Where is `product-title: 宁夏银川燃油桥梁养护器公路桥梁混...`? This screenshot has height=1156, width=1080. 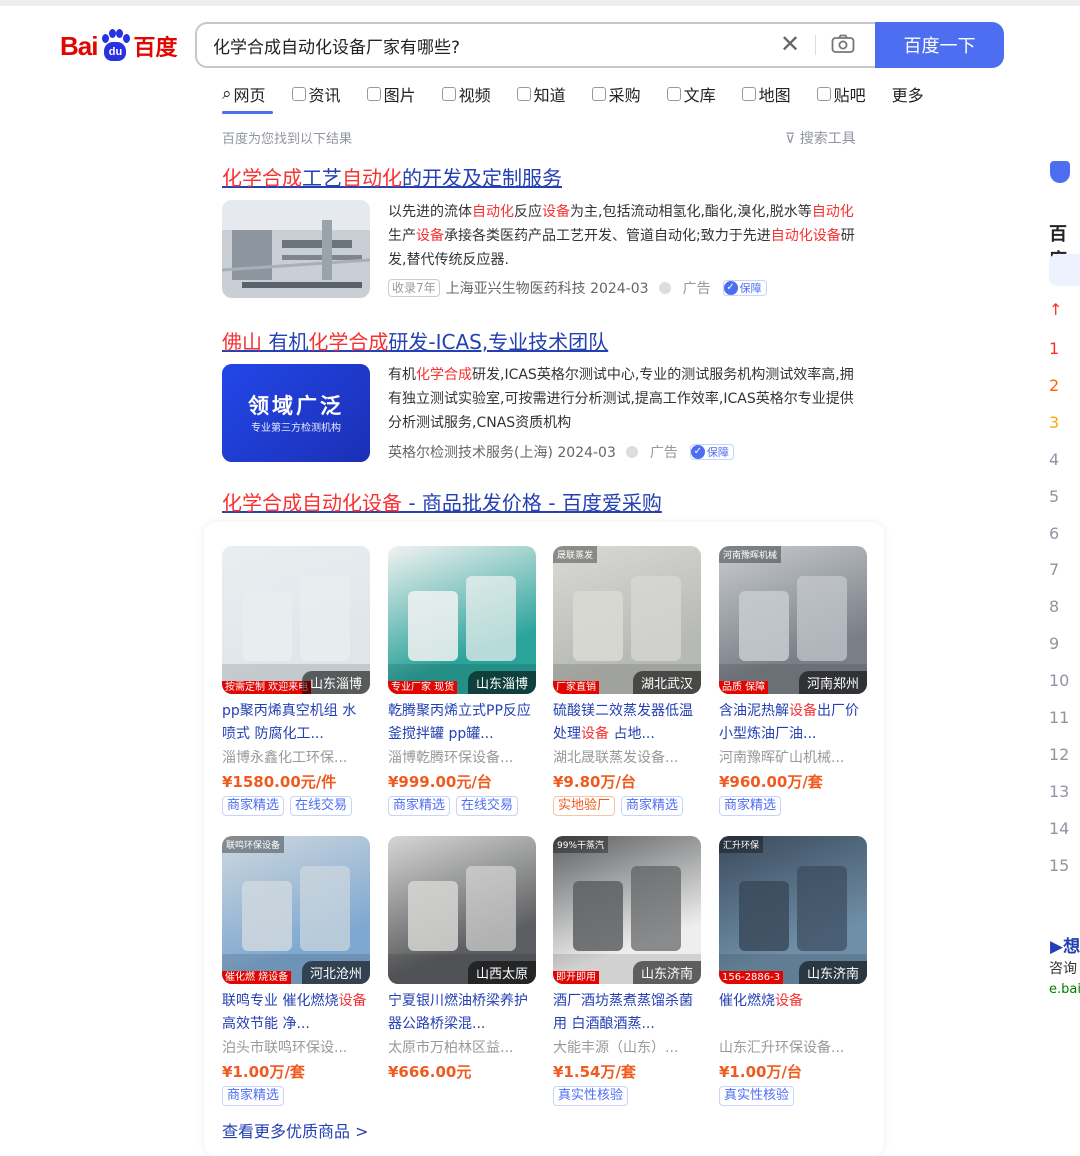
product-title: 宁夏银川燃油桥梁养护器公路桥梁混... is located at coordinates (462, 1013).